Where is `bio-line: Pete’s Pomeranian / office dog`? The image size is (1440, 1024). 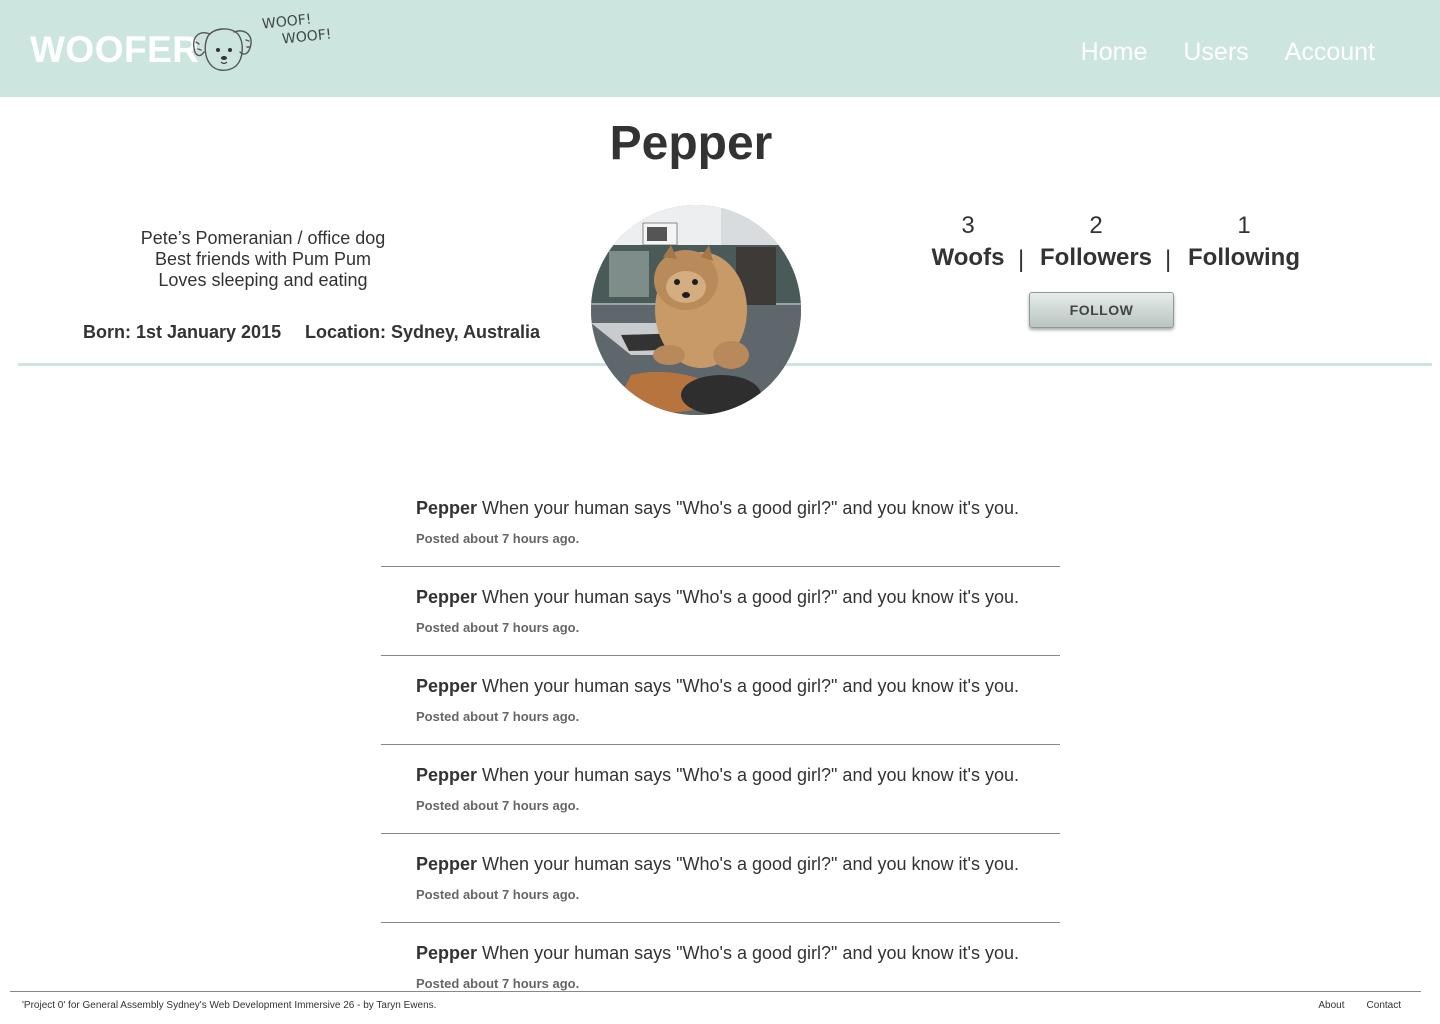 bio-line: Pete’s Pomeranian / office dog is located at coordinates (263, 238).